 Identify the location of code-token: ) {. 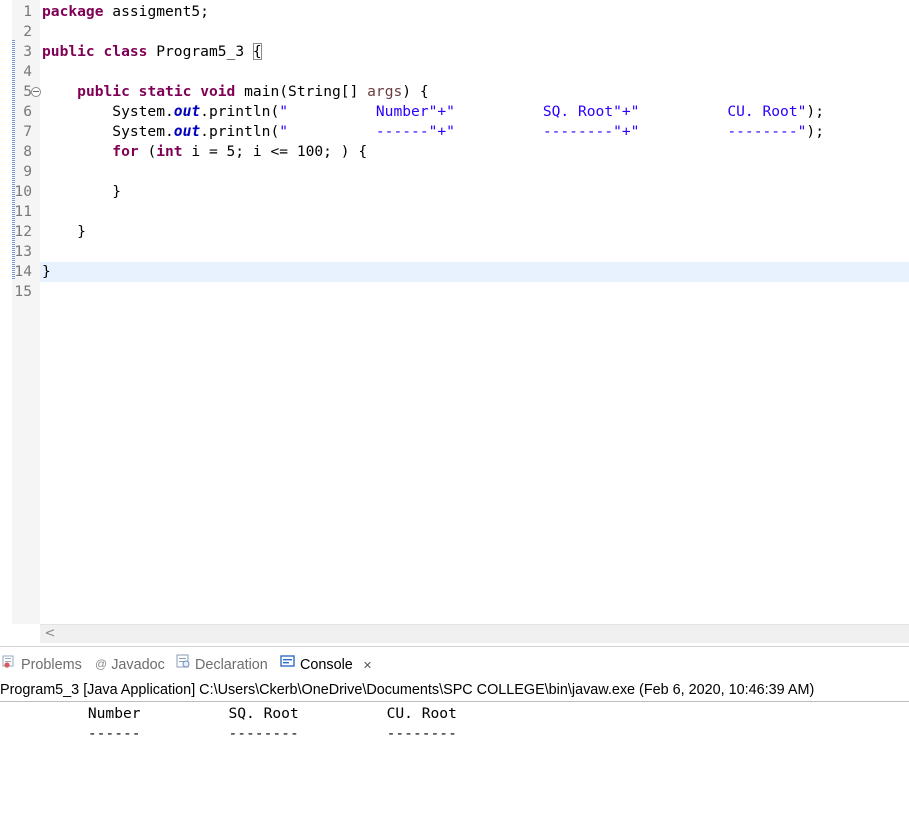
(415, 91).